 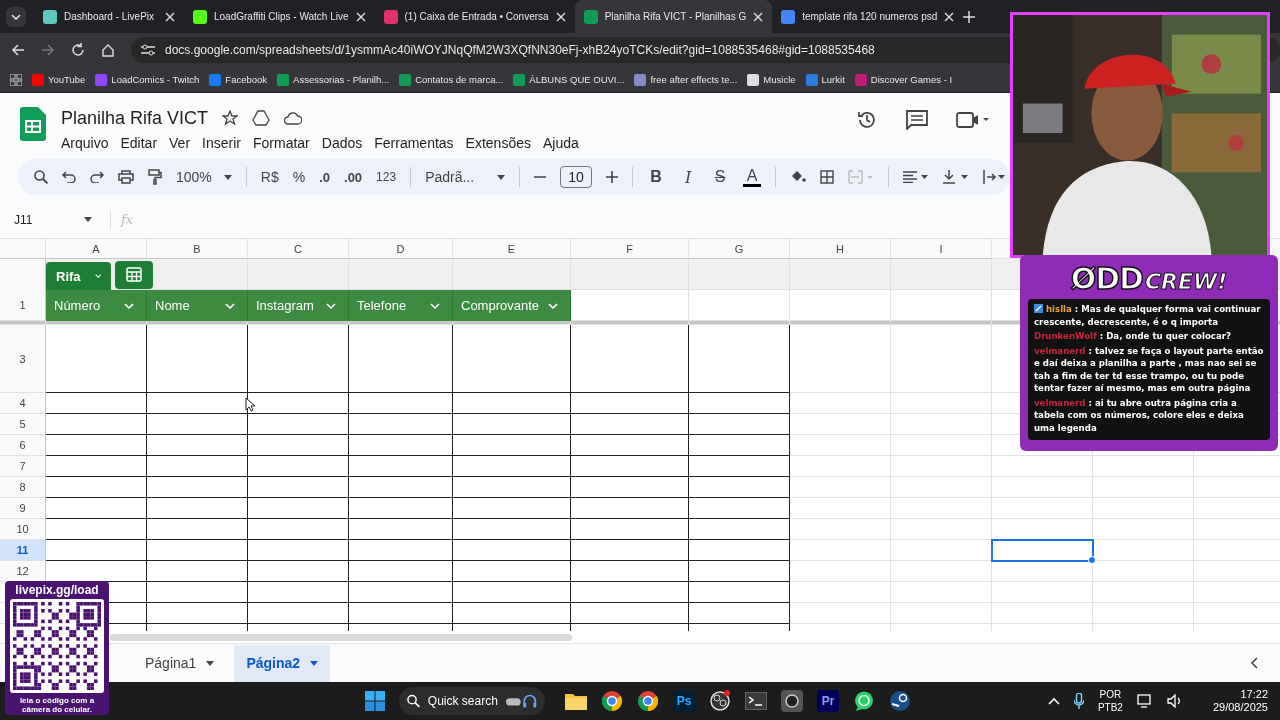 What do you see at coordinates (221, 143) in the screenshot?
I see `menu-item: Inserir` at bounding box center [221, 143].